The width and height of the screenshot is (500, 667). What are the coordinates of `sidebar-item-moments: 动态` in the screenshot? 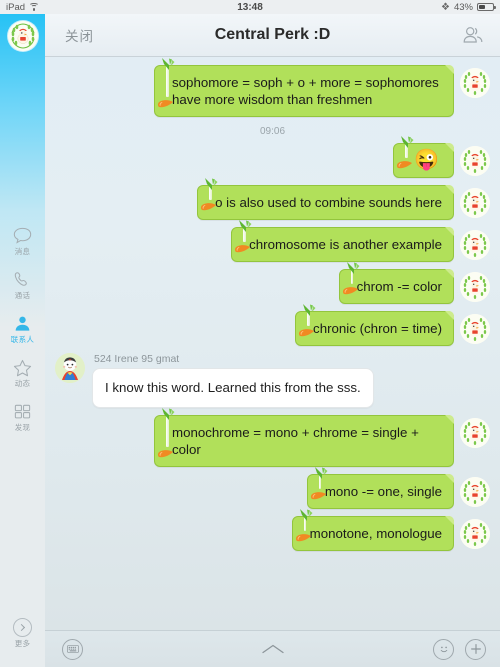 It's located at (22, 373).